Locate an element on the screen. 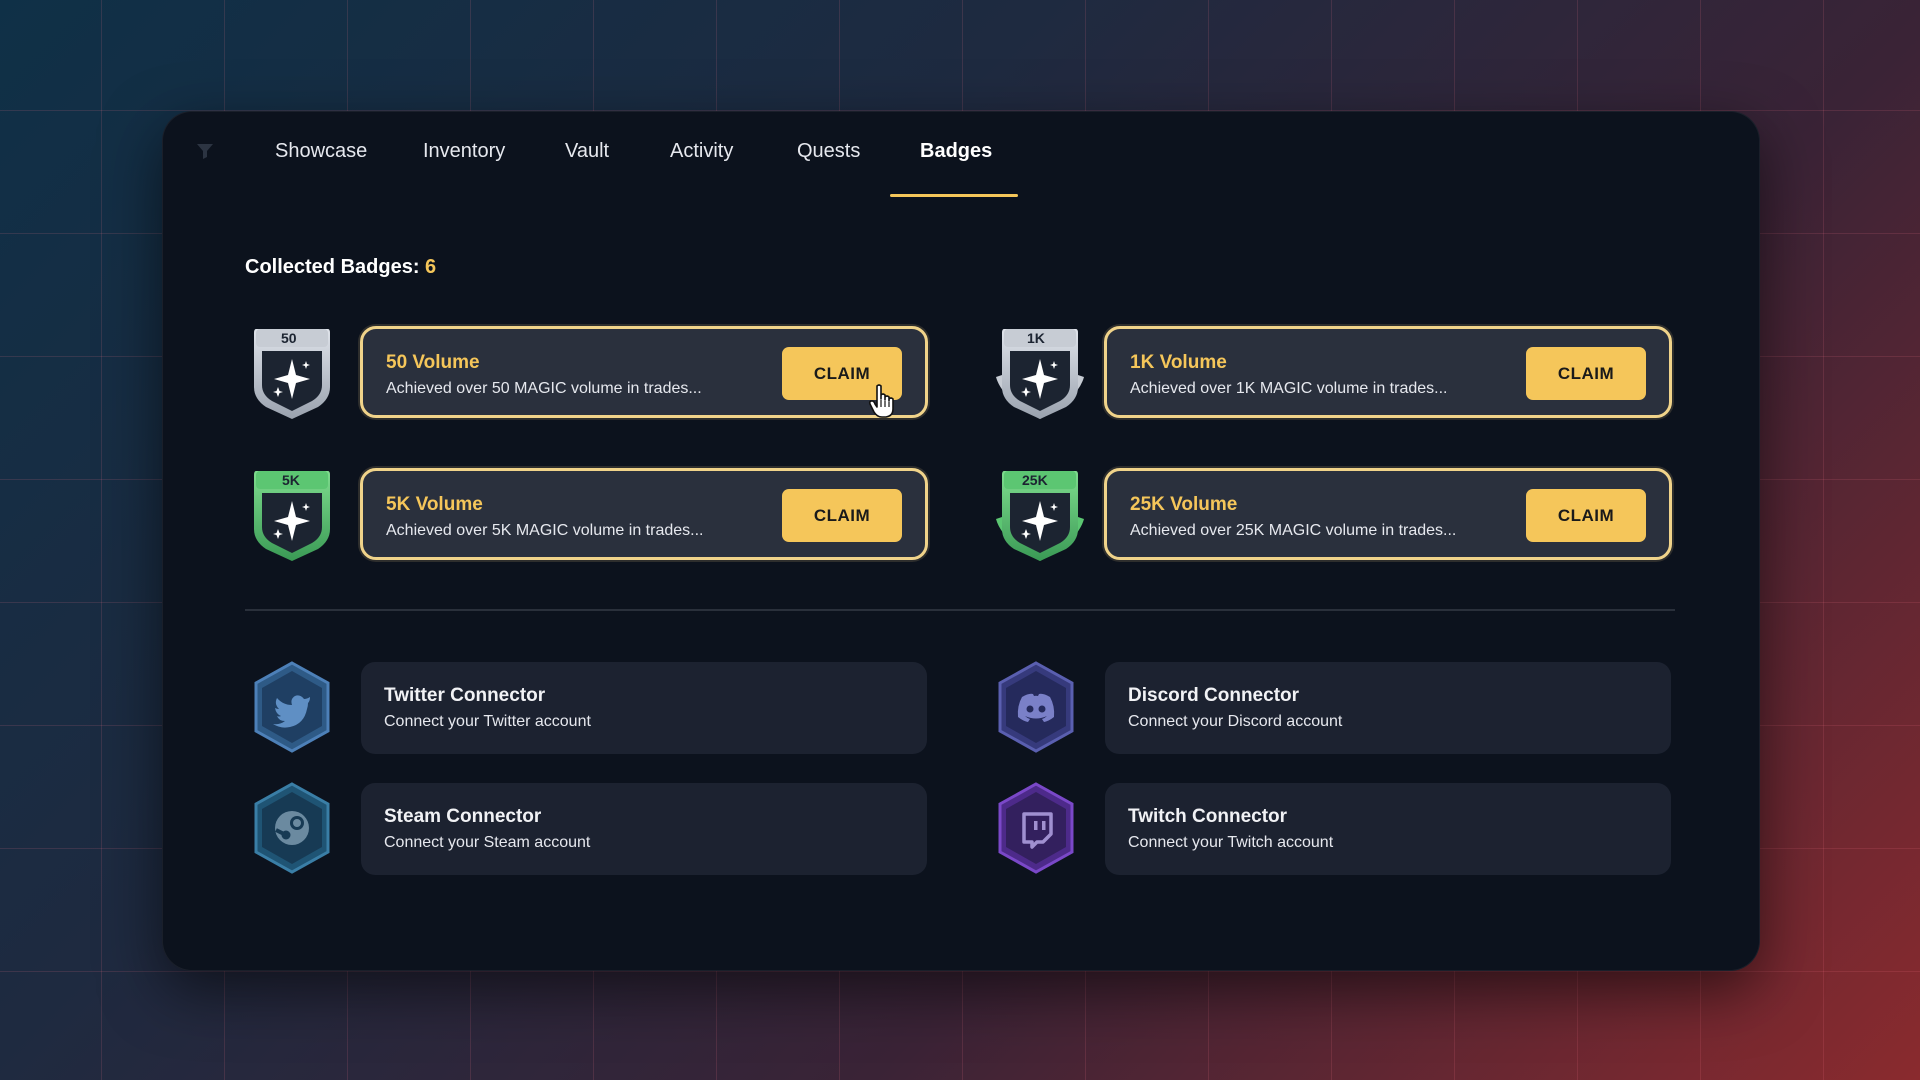 The image size is (1920, 1080). badge-25k-tier: 25K is located at coordinates (1035, 480).